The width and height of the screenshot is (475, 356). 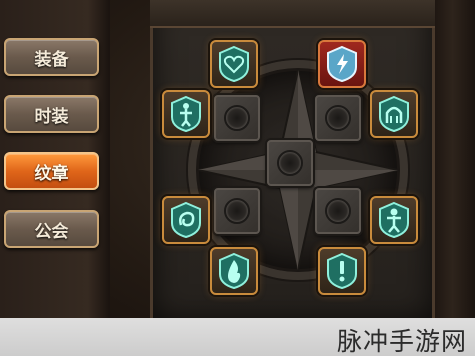 I want to click on exclaim-emblem-icon, so click(x=342, y=271).